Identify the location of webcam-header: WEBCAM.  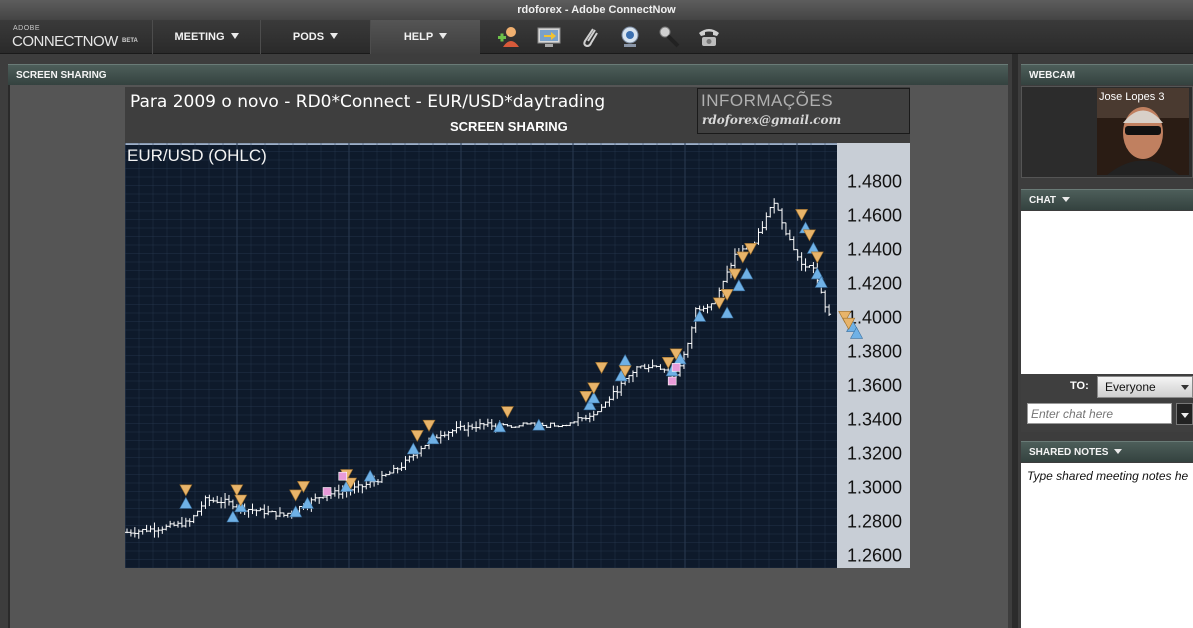
(1107, 74).